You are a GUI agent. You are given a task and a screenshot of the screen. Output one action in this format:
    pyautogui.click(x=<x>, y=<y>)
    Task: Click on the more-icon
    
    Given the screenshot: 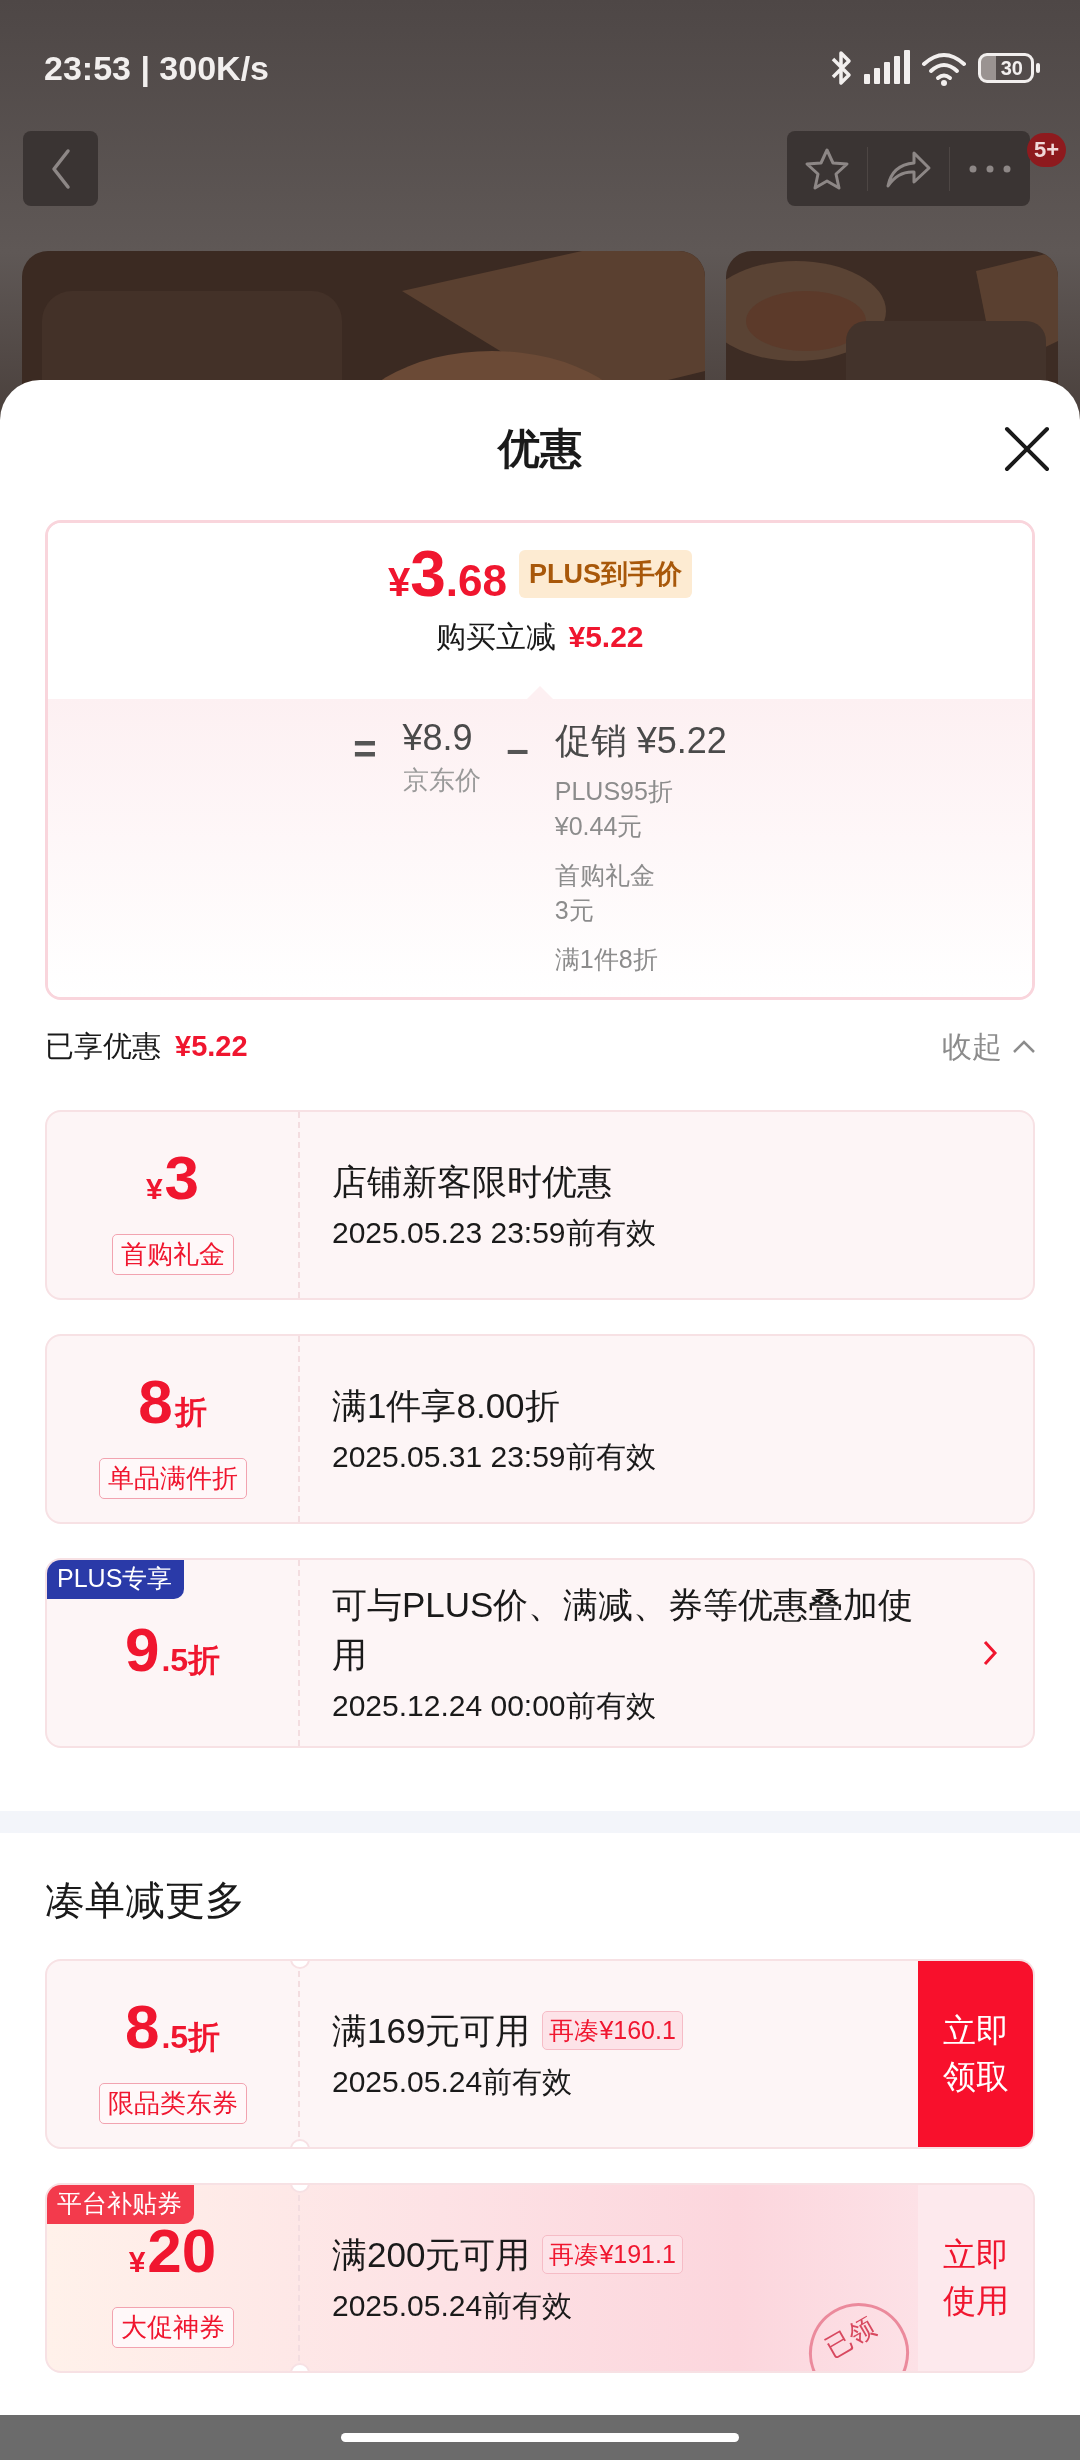 What is the action you would take?
    pyautogui.click(x=989, y=168)
    